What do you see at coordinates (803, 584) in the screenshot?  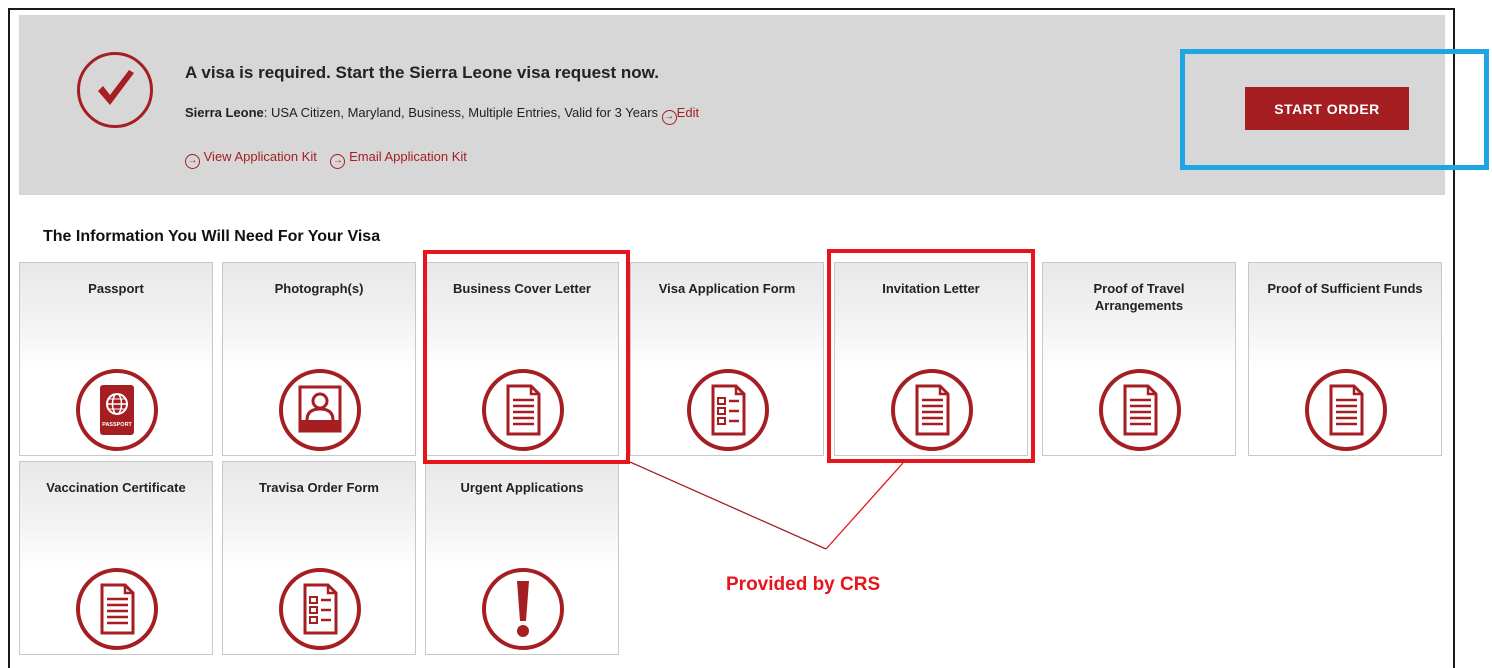 I see `provided-by-crs-annotation: Provided by CRS` at bounding box center [803, 584].